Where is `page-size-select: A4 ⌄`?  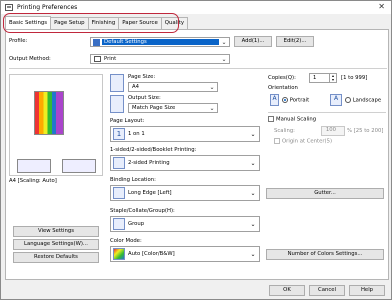
page-size-select: A4 ⌄ is located at coordinates (173, 87).